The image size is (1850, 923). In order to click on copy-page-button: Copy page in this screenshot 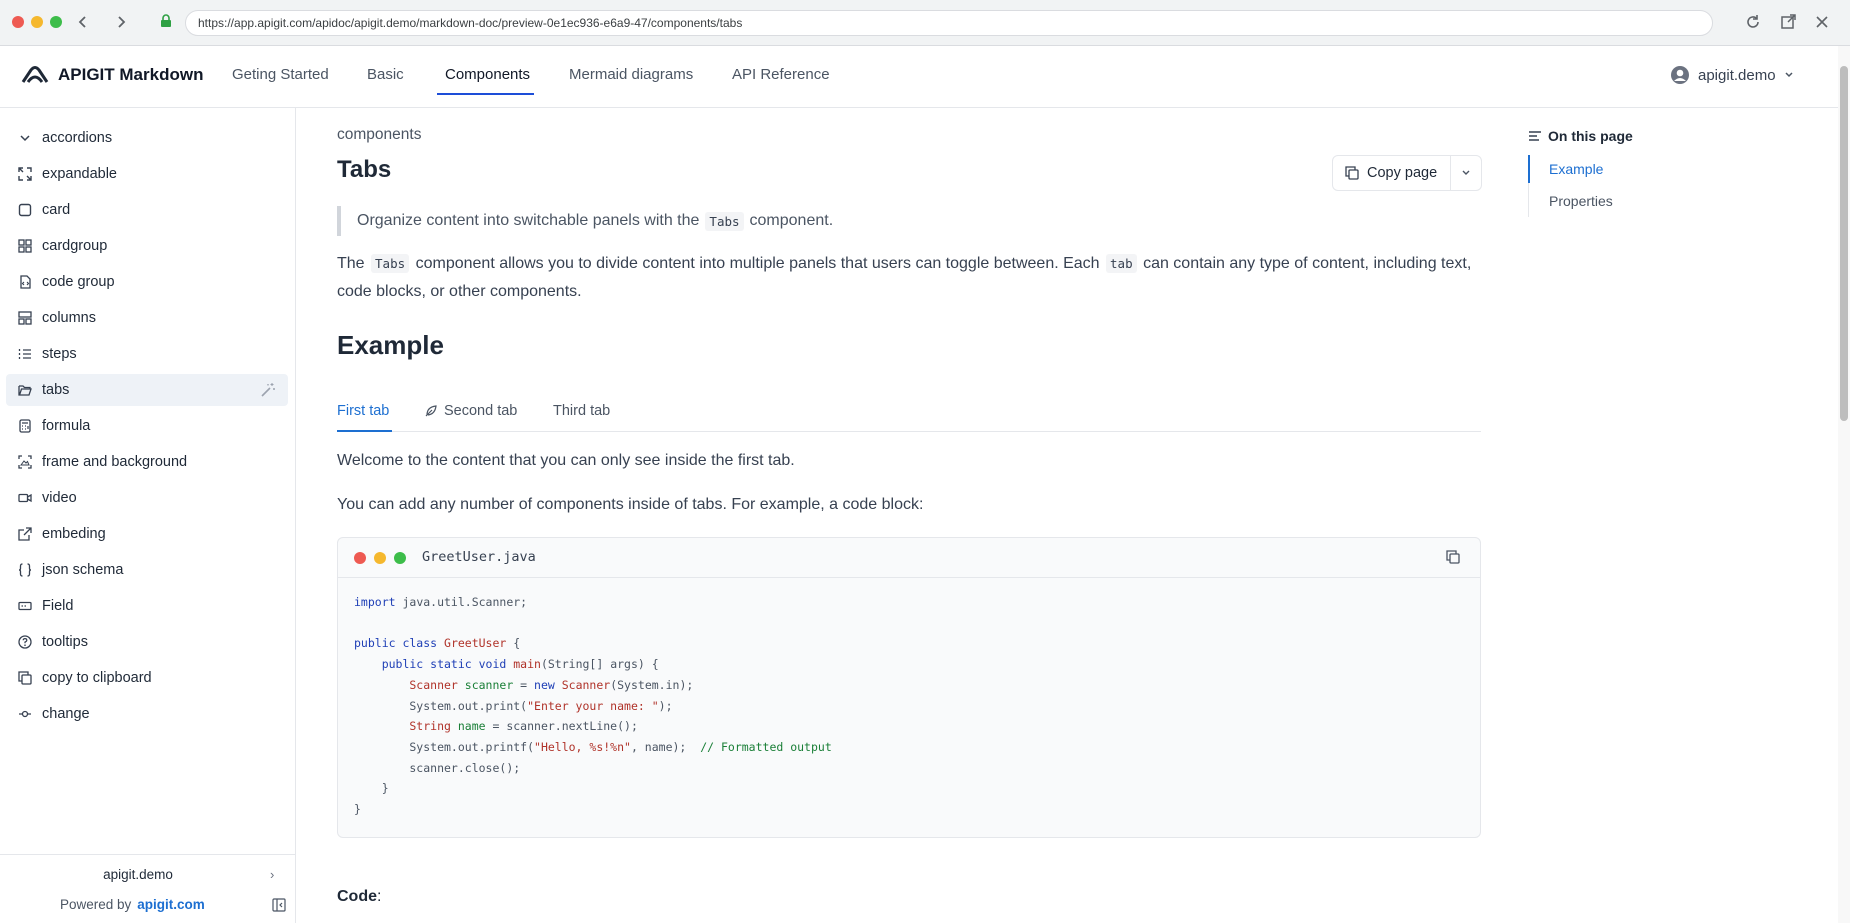, I will do `click(1392, 173)`.